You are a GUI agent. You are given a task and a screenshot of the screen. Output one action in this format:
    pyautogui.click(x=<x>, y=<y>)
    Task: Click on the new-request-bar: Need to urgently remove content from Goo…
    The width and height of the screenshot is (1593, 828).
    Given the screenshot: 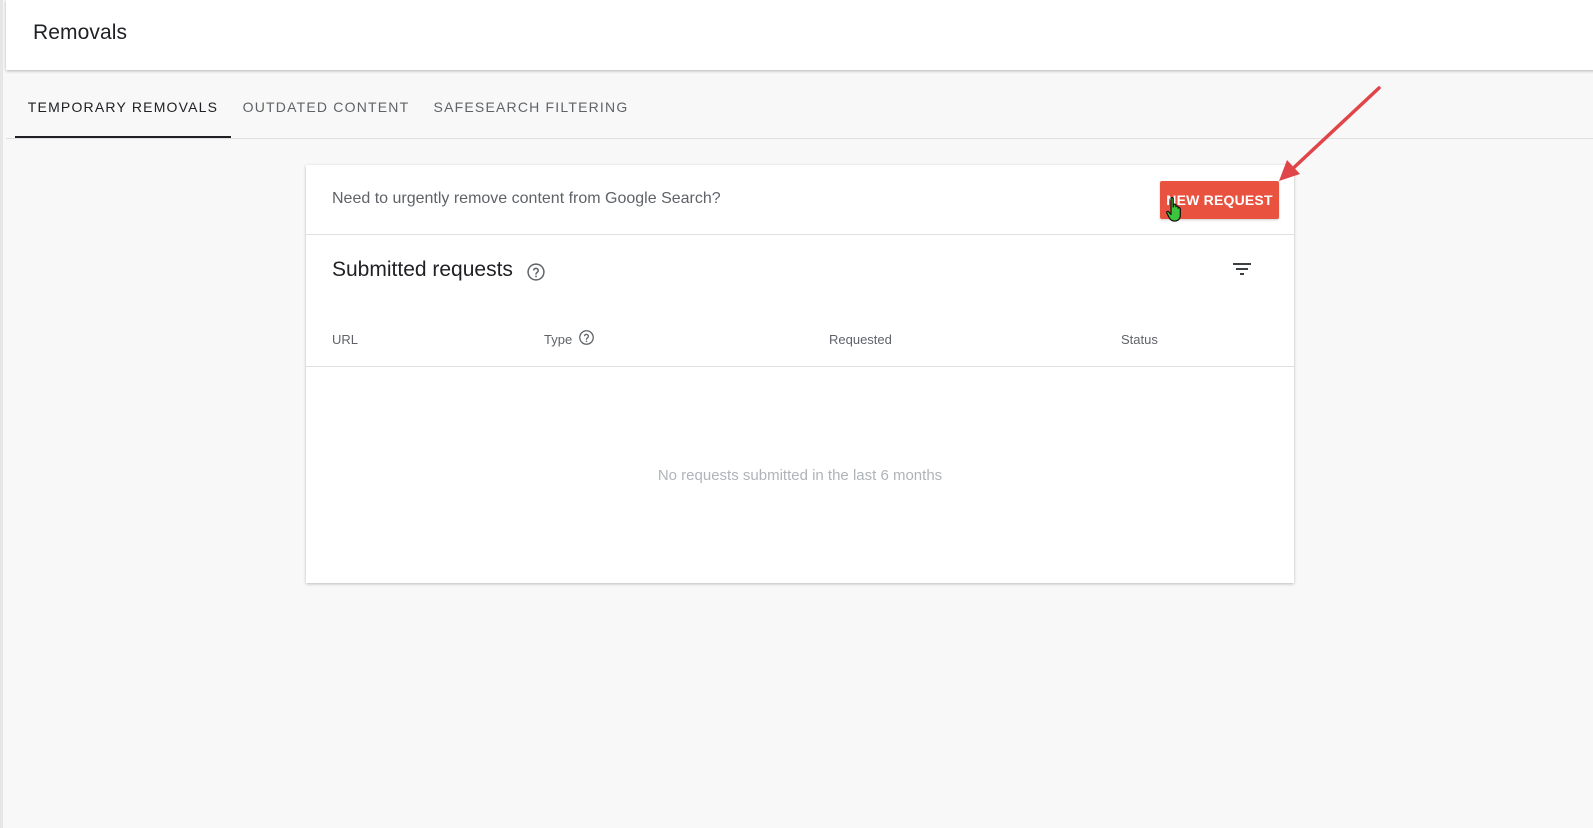 What is the action you would take?
    pyautogui.click(x=800, y=200)
    